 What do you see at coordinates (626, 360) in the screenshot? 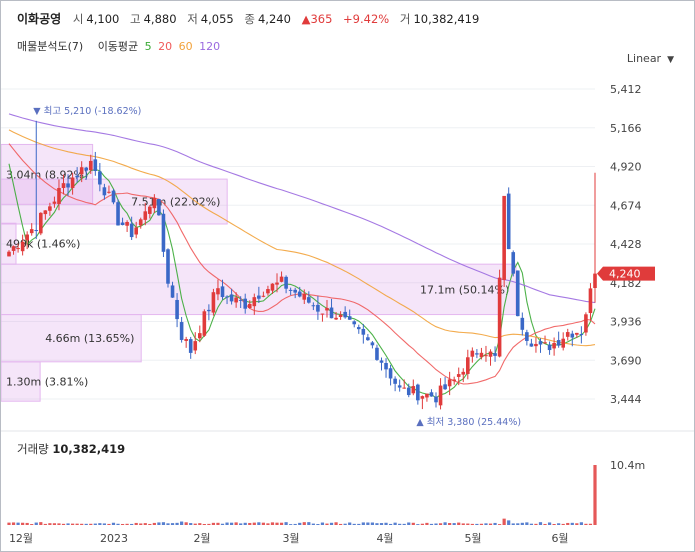
I see `y-tick-label: 3,690` at bounding box center [626, 360].